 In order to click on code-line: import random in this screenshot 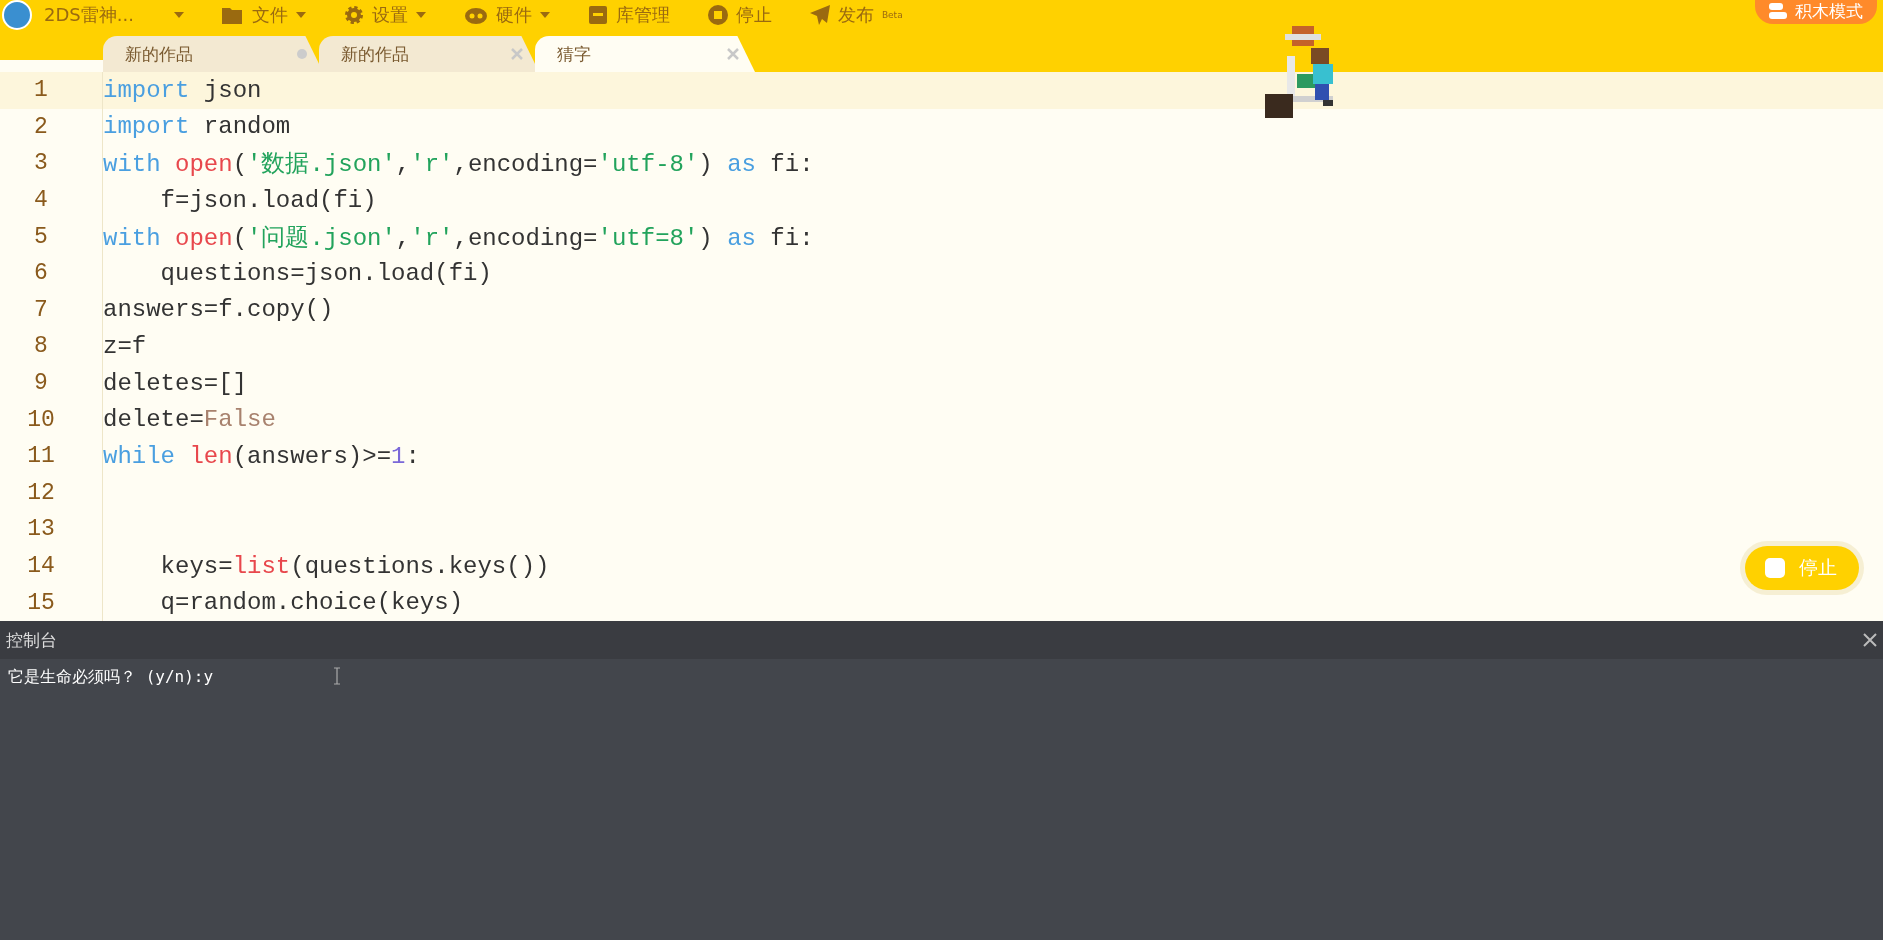, I will do `click(197, 127)`.